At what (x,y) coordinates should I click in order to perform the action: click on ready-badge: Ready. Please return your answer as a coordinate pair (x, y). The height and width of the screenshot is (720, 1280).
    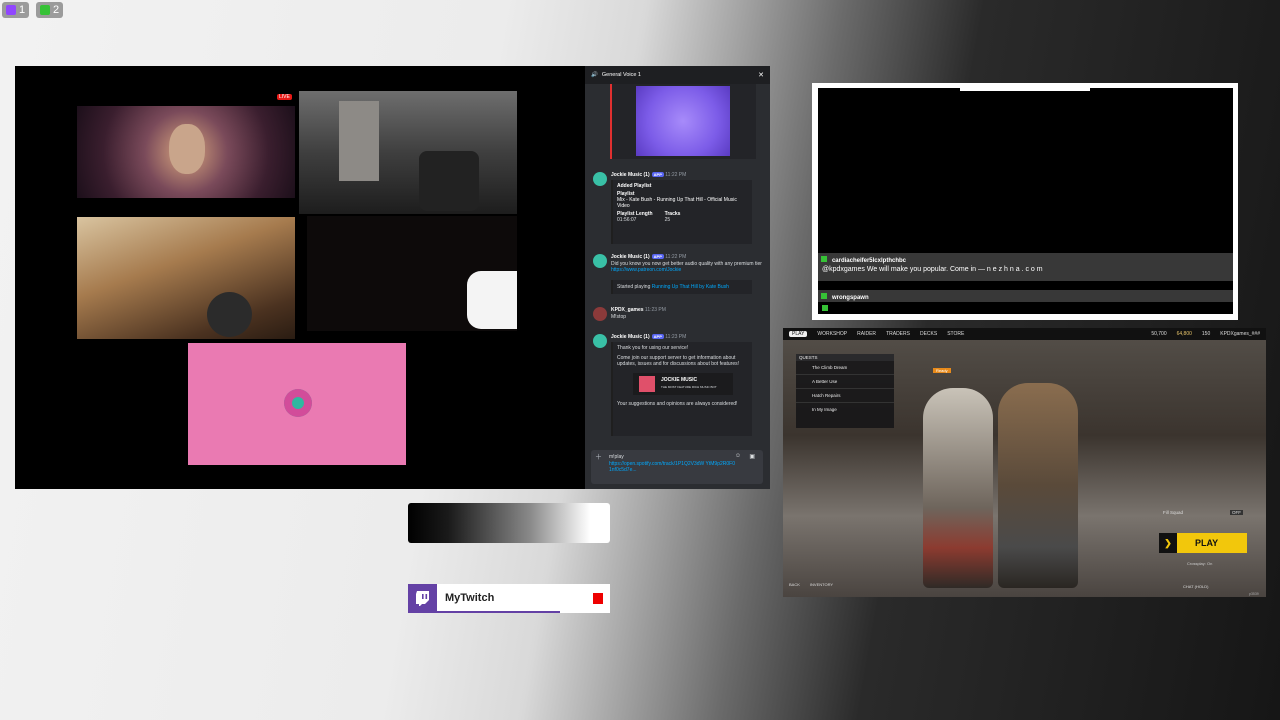
    Looking at the image, I should click on (942, 370).